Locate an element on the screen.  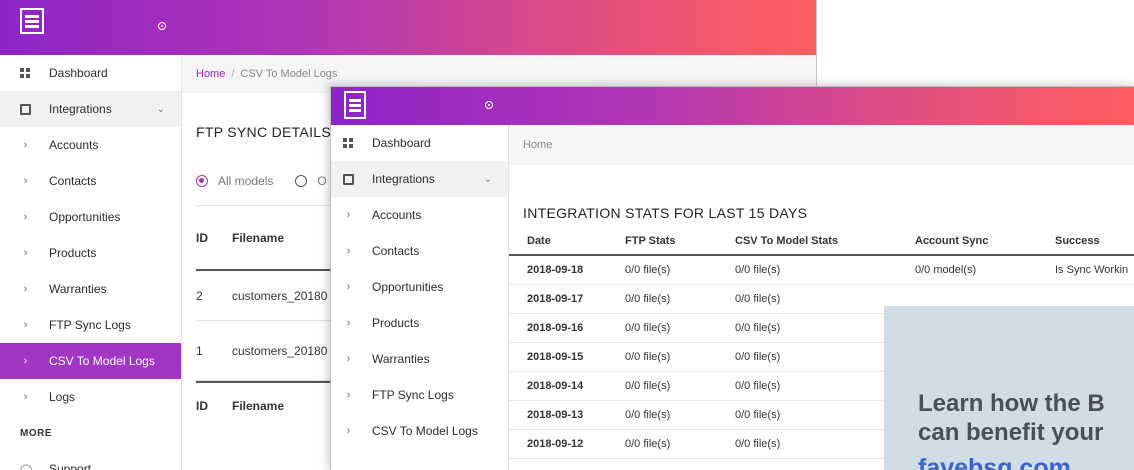
page-title: FTP SYNC DETAILS is located at coordinates (263, 132).